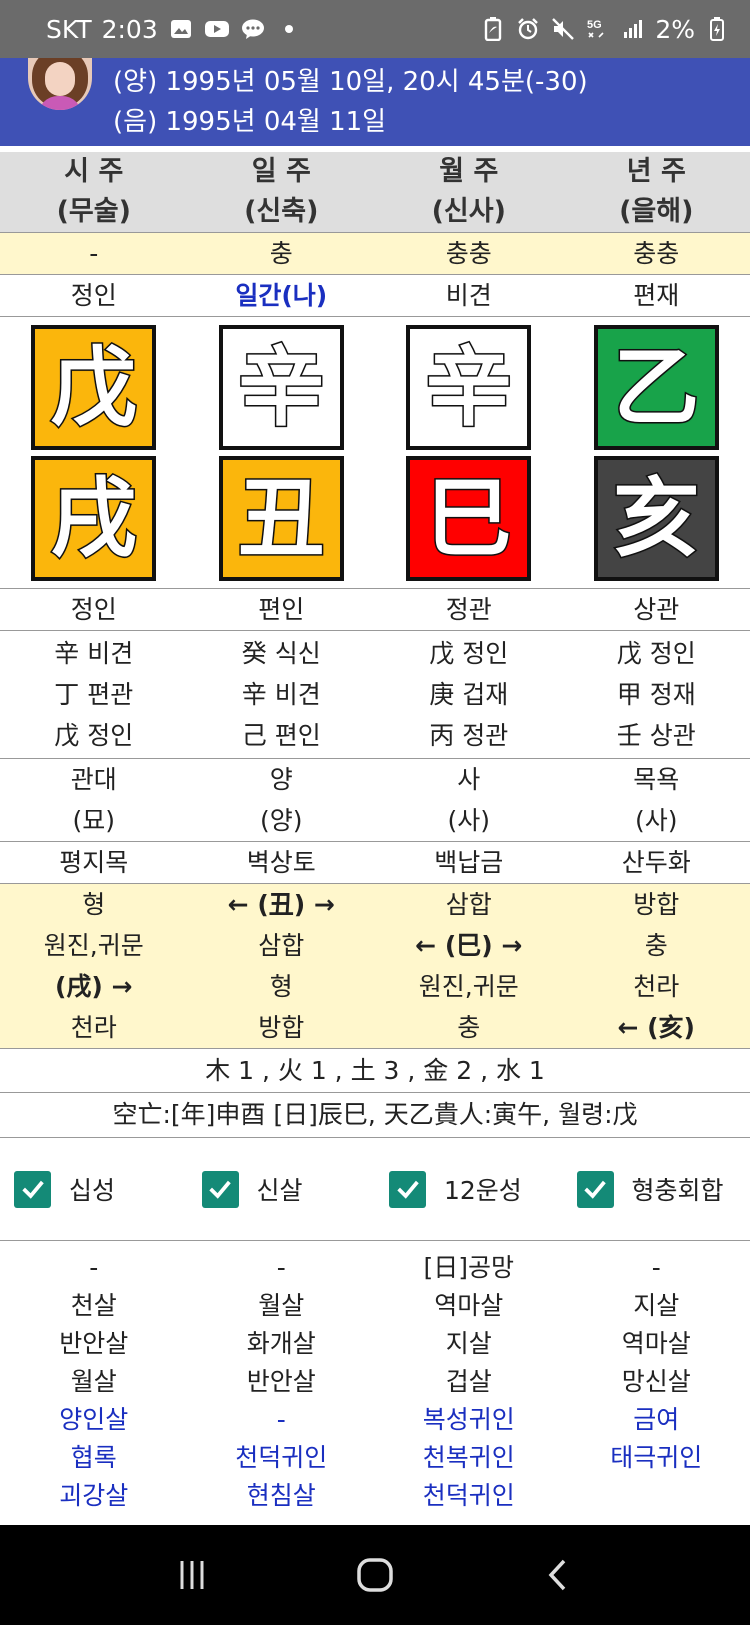 The height and width of the screenshot is (1625, 750). Describe the element at coordinates (375, 800) in the screenshot. I see `twelve-stages-row: 관대 (묘) 양 (양) 사 (사) 목욕 (사)` at that location.